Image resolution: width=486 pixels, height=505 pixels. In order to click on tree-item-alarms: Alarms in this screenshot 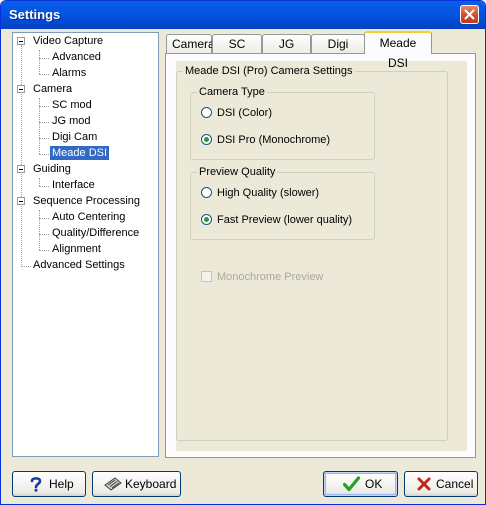, I will do `click(69, 73)`.